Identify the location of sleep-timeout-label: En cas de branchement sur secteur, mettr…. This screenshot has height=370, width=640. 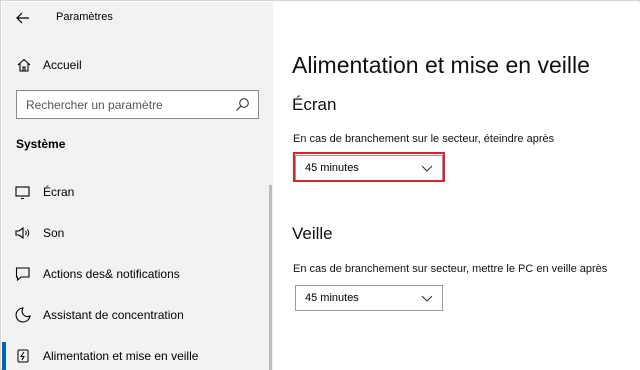
(450, 269).